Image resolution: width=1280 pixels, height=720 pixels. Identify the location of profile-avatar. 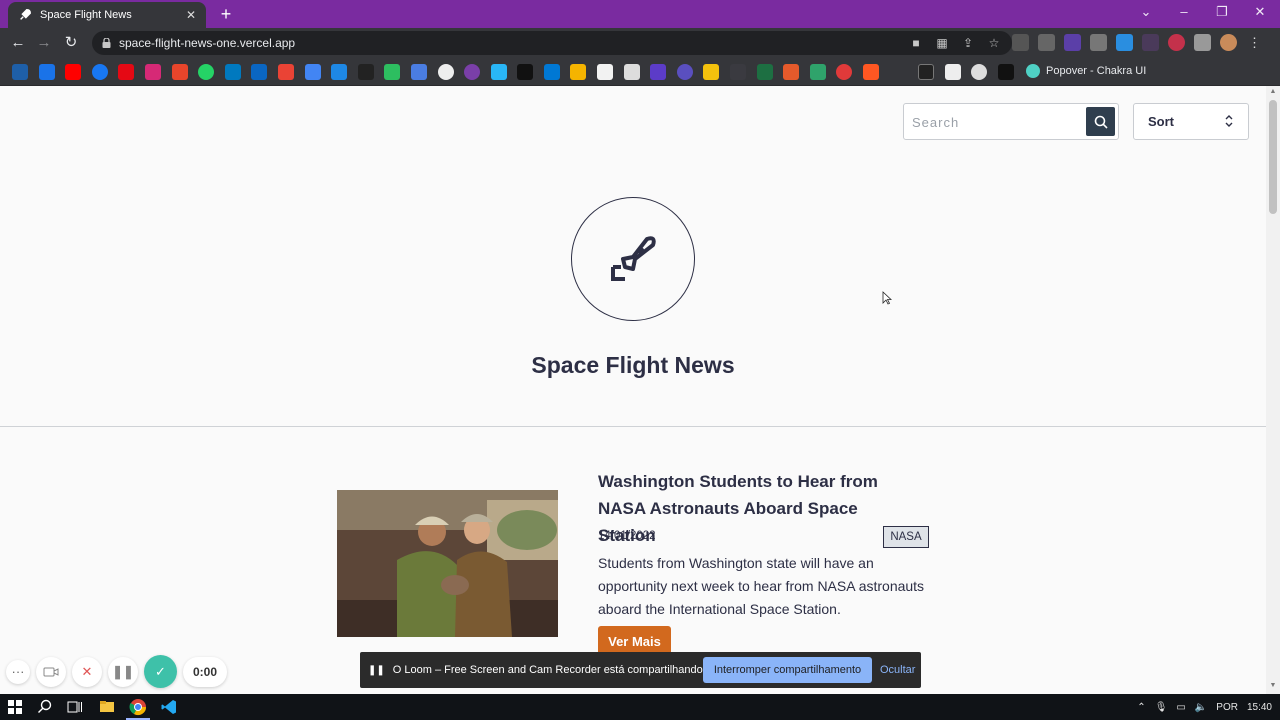
(1228, 42).